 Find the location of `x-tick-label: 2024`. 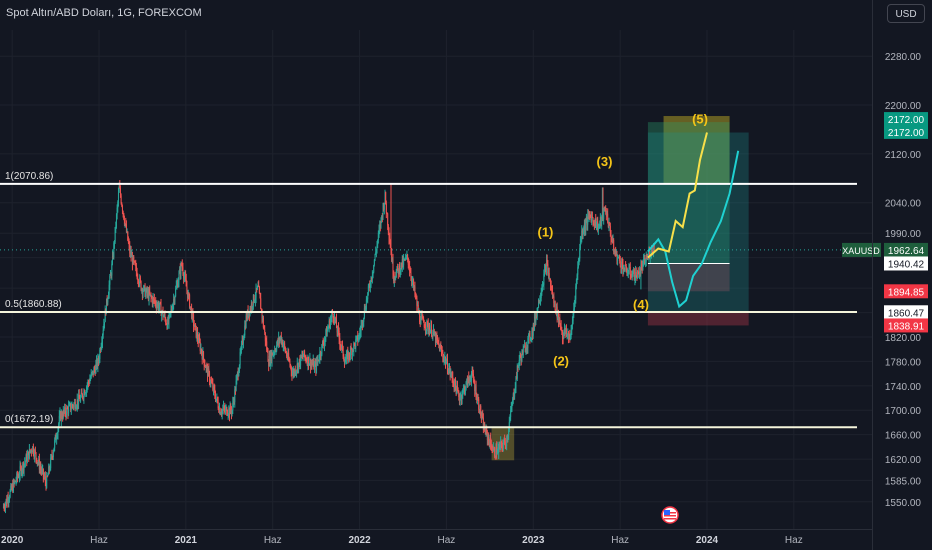

x-tick-label: 2024 is located at coordinates (707, 540).